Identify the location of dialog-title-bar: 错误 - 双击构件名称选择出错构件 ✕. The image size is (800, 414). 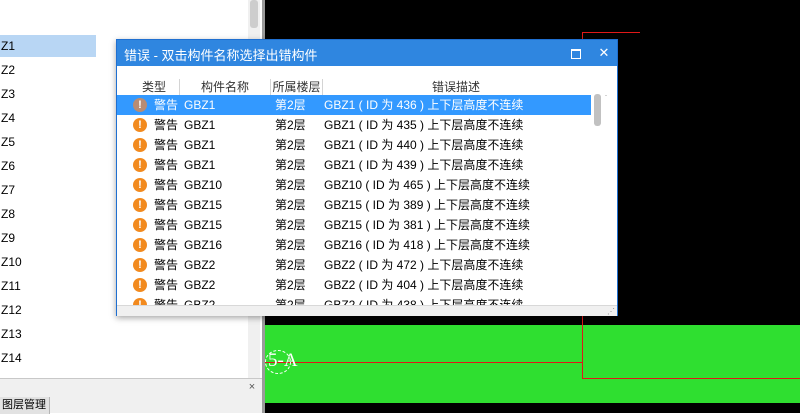
(367, 53).